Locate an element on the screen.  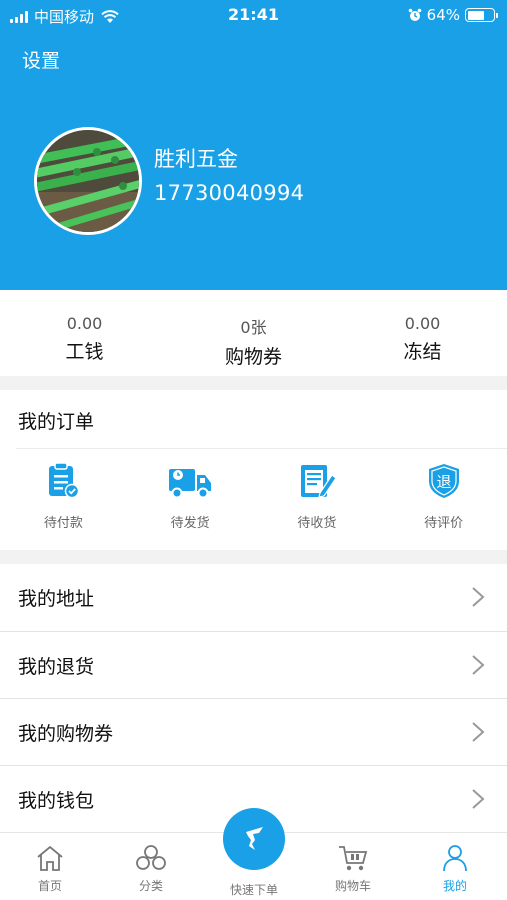
order-pending-payment: 待付款 is located at coordinates (63, 492).